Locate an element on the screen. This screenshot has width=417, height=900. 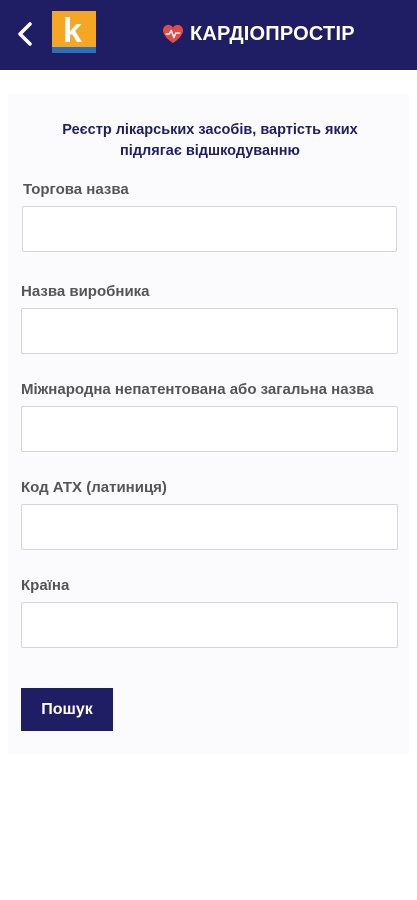
manufacturer-label: Назва виробника is located at coordinates (85, 291).